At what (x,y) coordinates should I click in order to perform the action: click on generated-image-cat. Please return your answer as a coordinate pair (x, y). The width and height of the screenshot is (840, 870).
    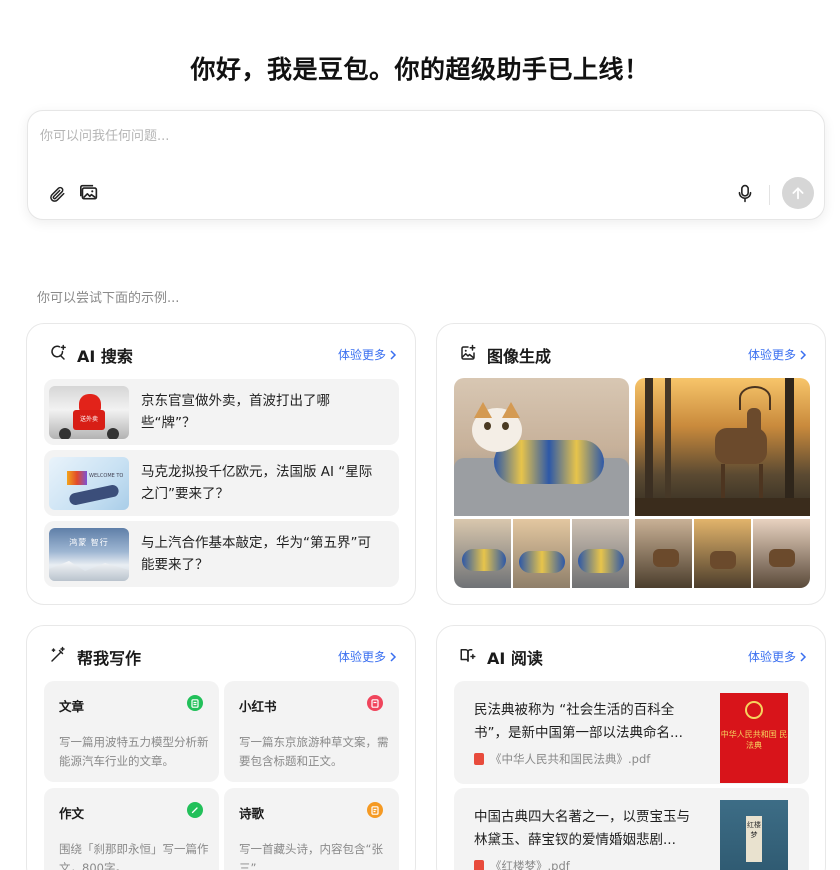
    Looking at the image, I should click on (541, 447).